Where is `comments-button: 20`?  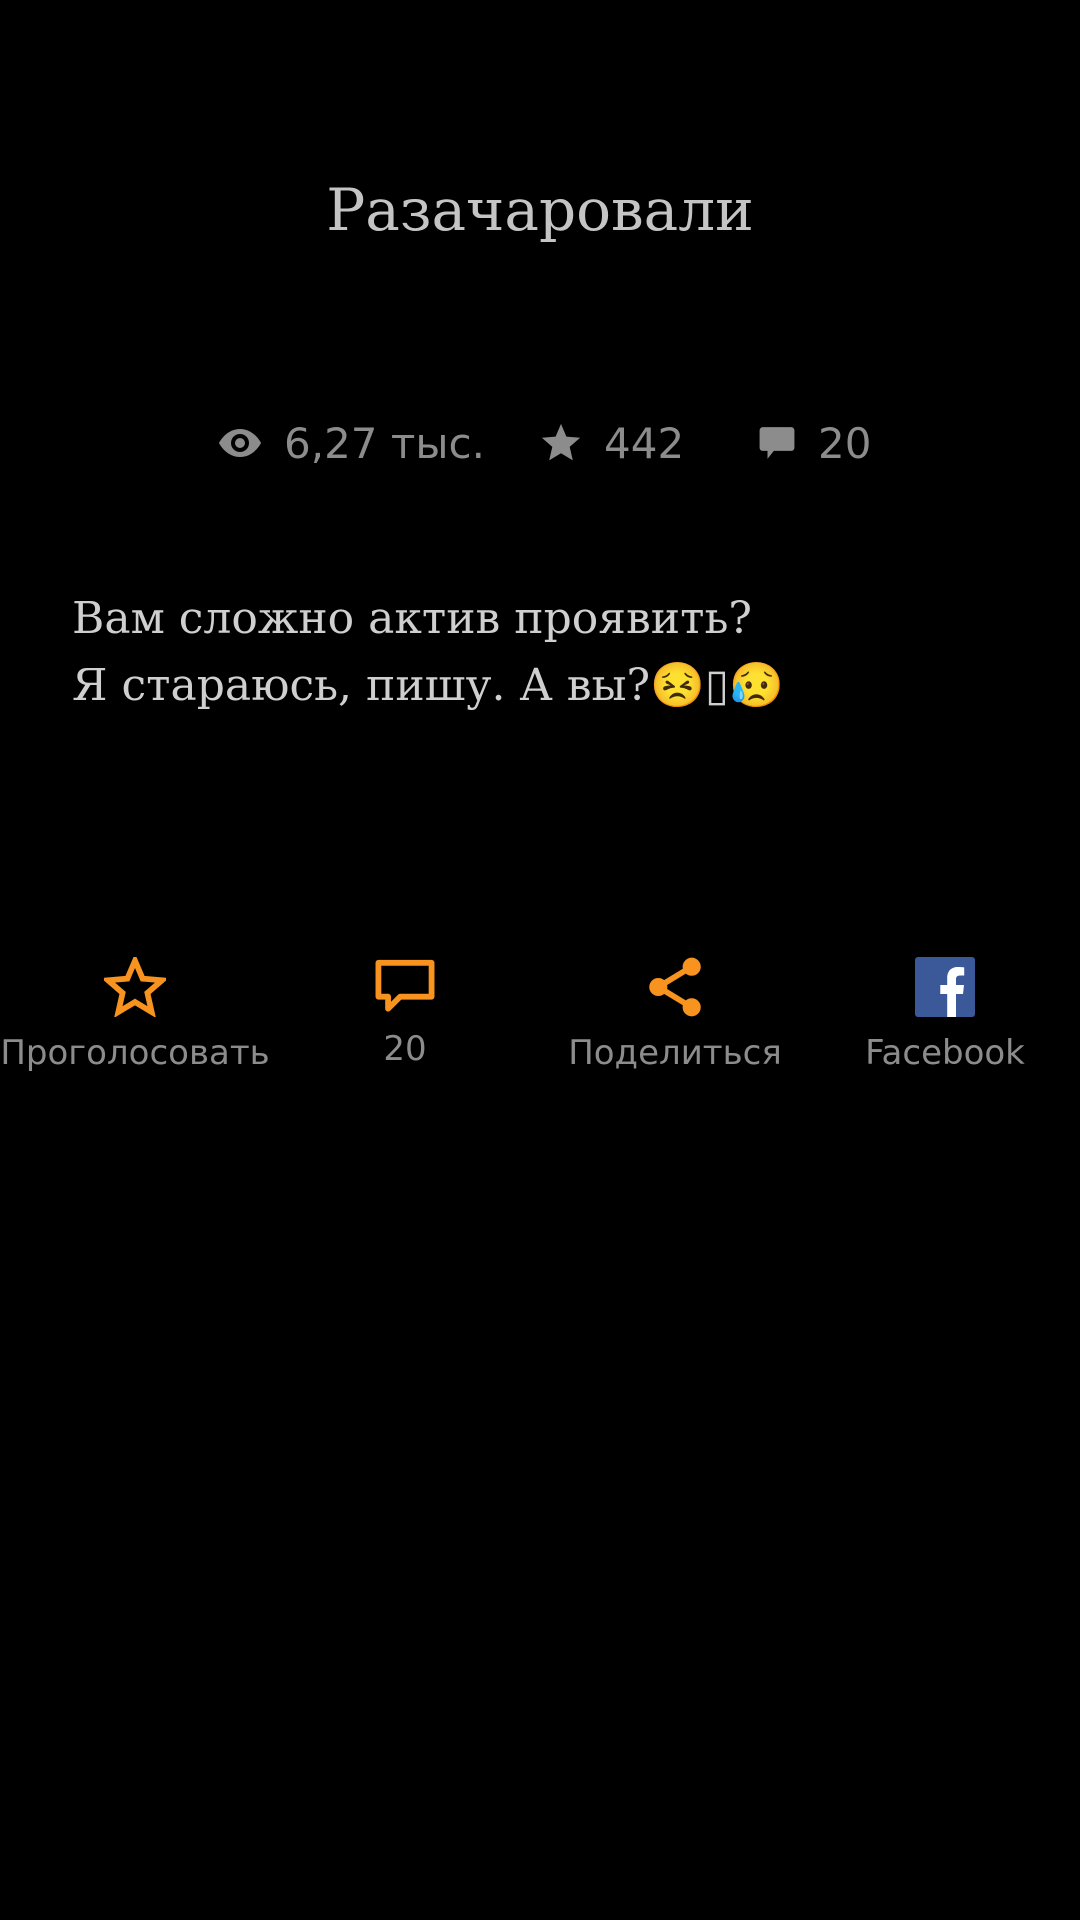 comments-button: 20 is located at coordinates (405, 1012).